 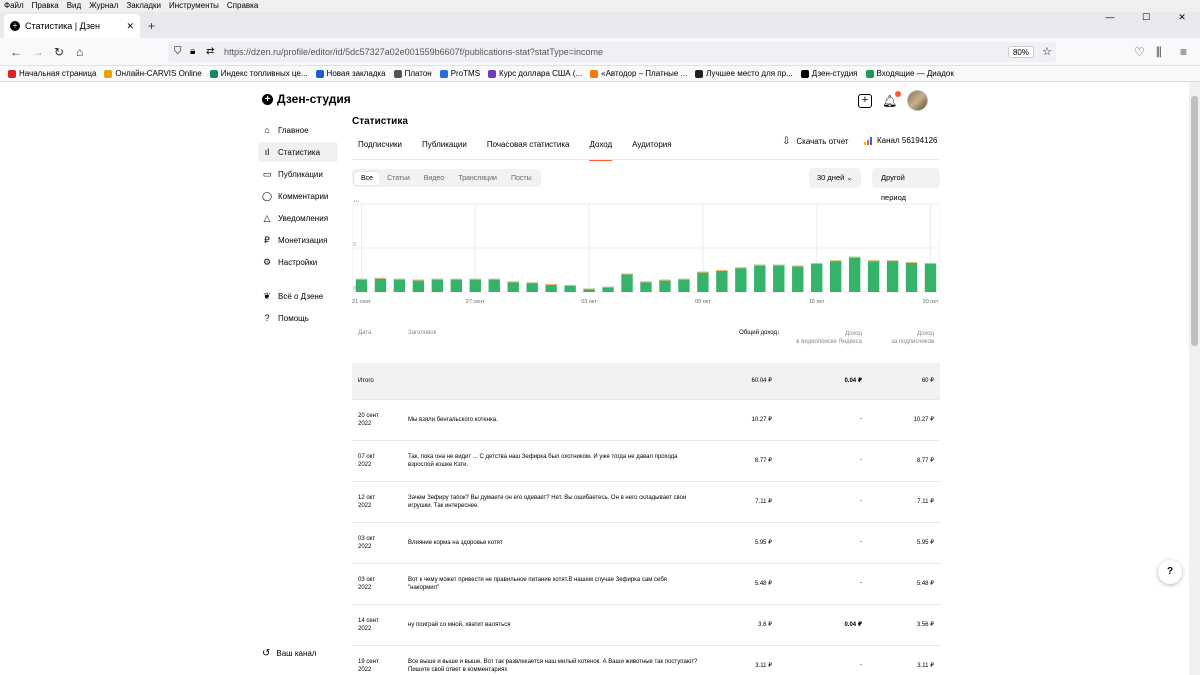 What do you see at coordinates (298, 152) in the screenshot?
I see `sidebar-item-1: ıl Статистика` at bounding box center [298, 152].